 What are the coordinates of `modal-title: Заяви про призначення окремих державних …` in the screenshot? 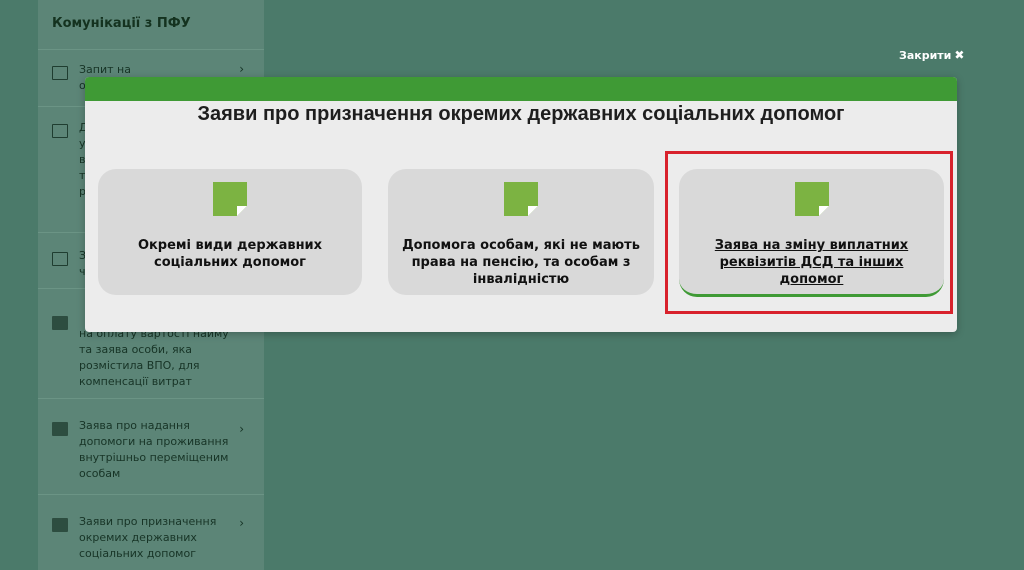 It's located at (521, 114).